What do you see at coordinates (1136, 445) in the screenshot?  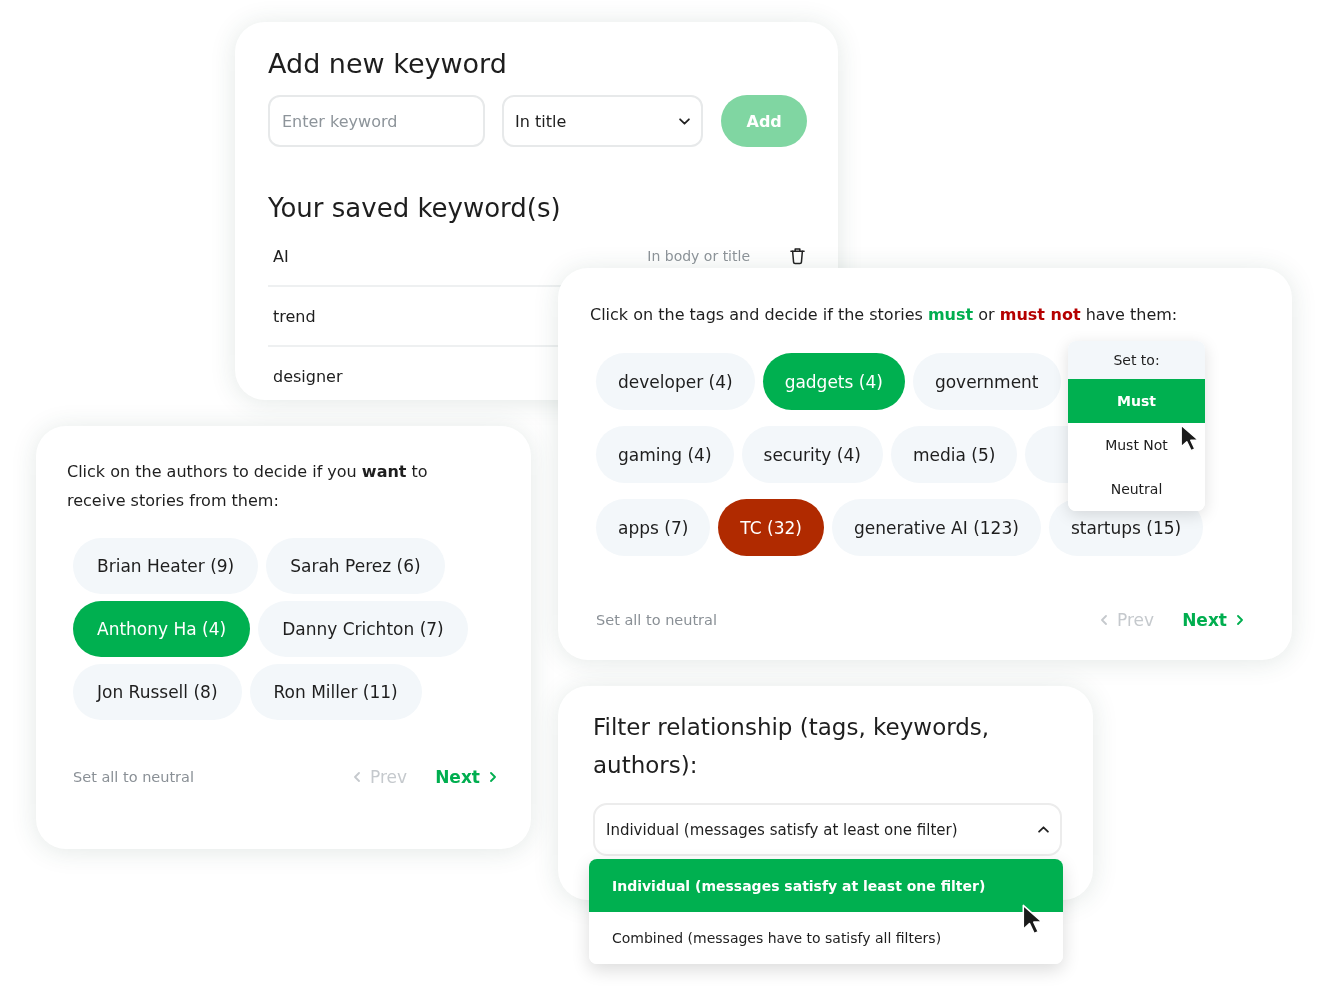 I see `menu-option: Must Not` at bounding box center [1136, 445].